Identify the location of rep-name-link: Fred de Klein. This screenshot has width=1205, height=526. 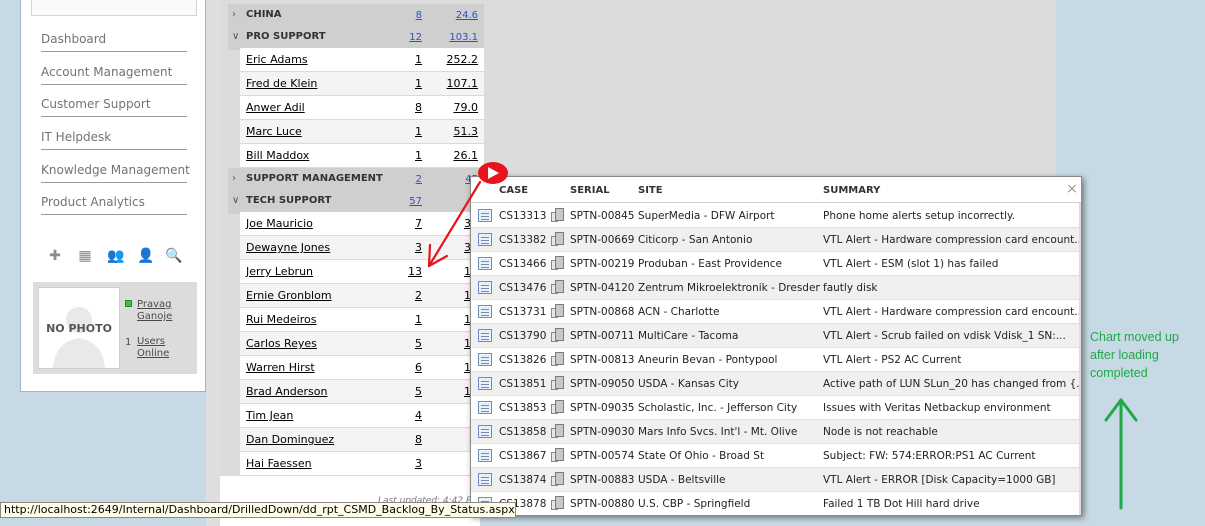
(281, 83).